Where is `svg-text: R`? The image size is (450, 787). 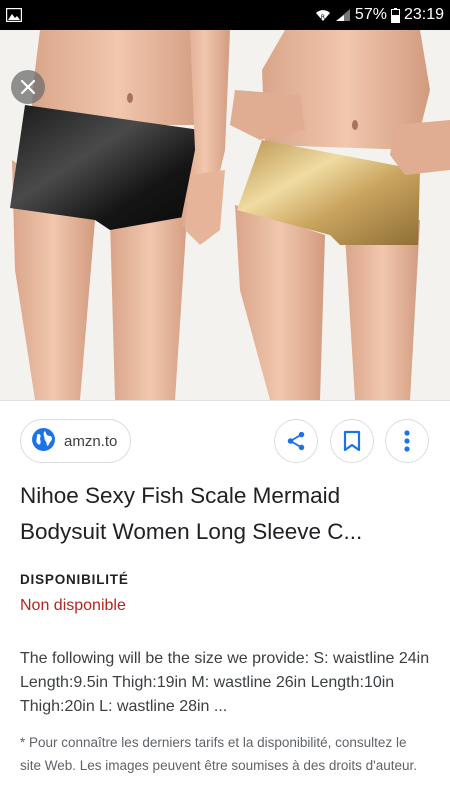 svg-text: R is located at coordinates (323, 17).